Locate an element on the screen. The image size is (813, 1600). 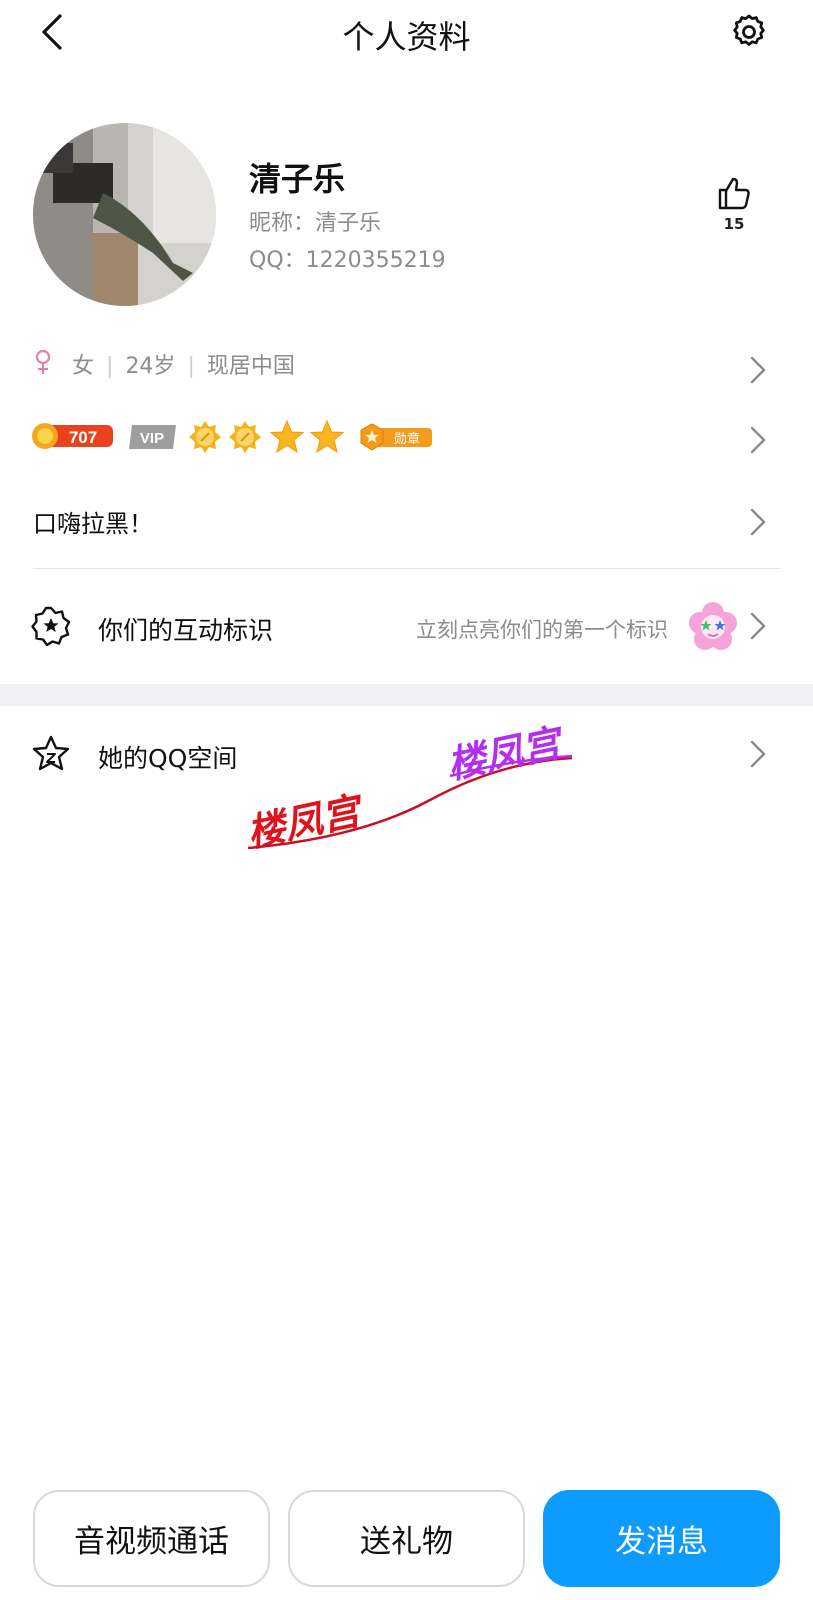
interaction-label: 你们的互动标识 is located at coordinates (186, 630).